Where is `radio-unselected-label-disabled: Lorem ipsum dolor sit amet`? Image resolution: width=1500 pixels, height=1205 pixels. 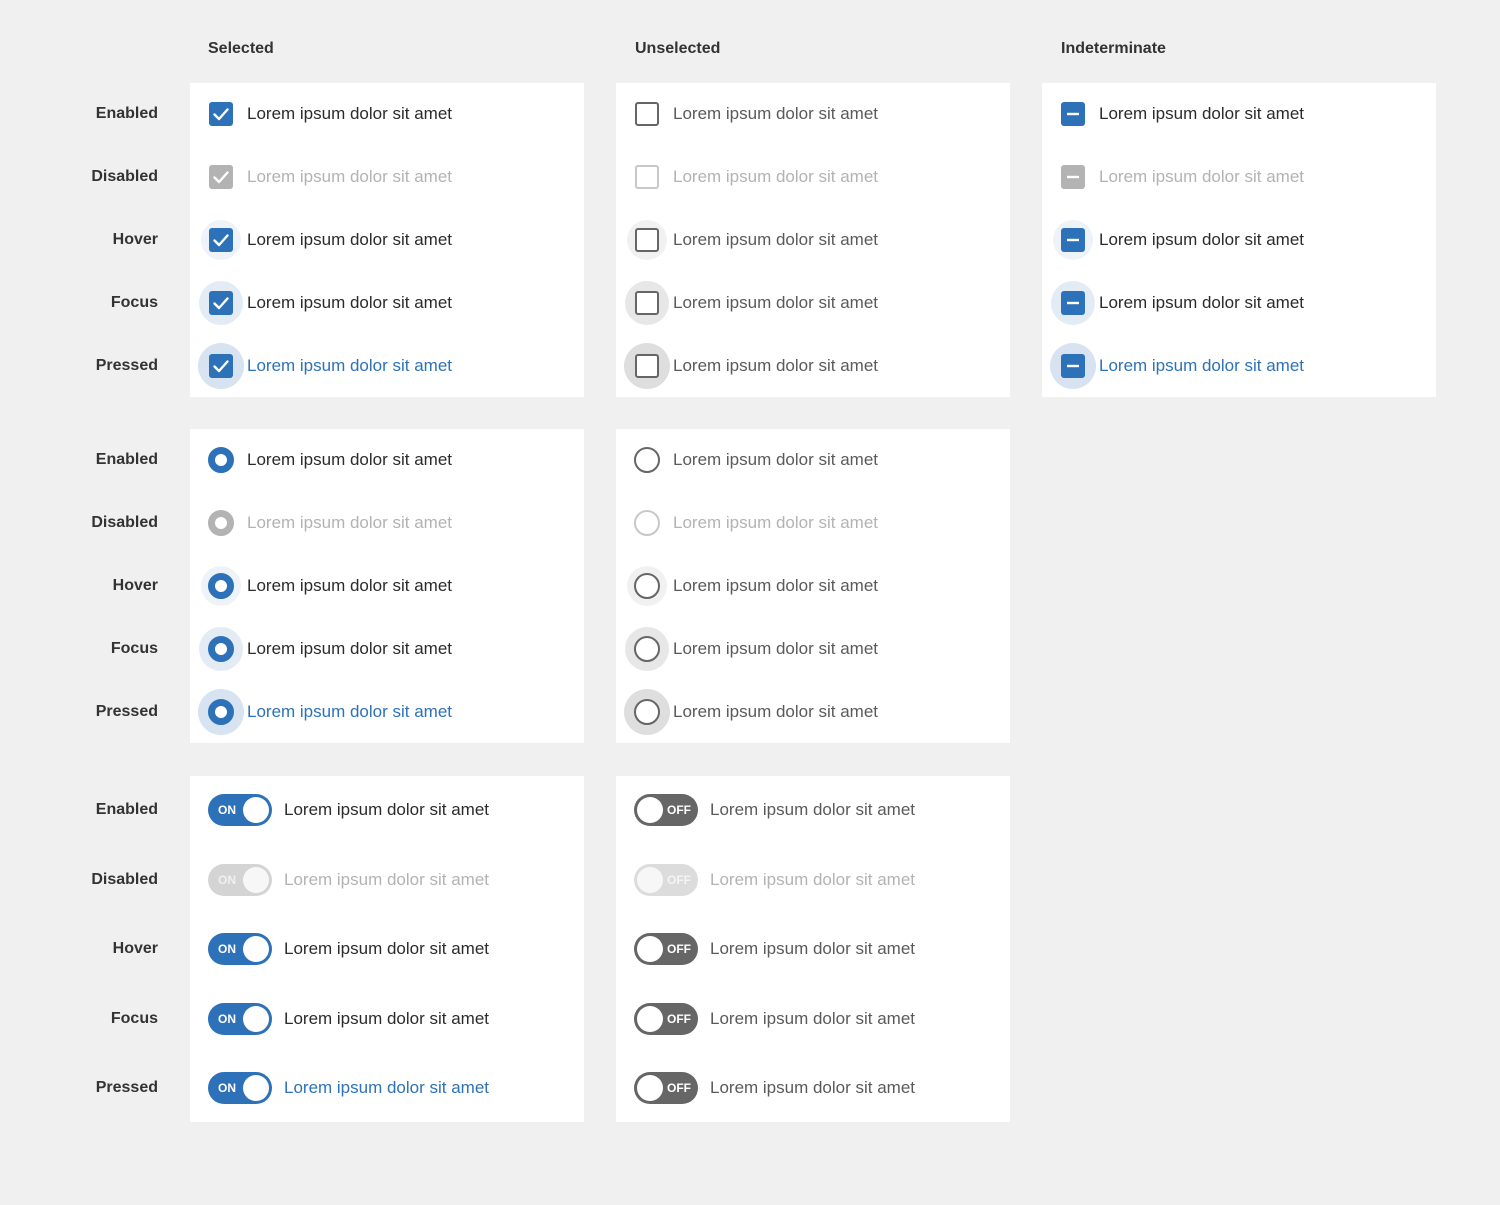 radio-unselected-label-disabled: Lorem ipsum dolor sit amet is located at coordinates (776, 522).